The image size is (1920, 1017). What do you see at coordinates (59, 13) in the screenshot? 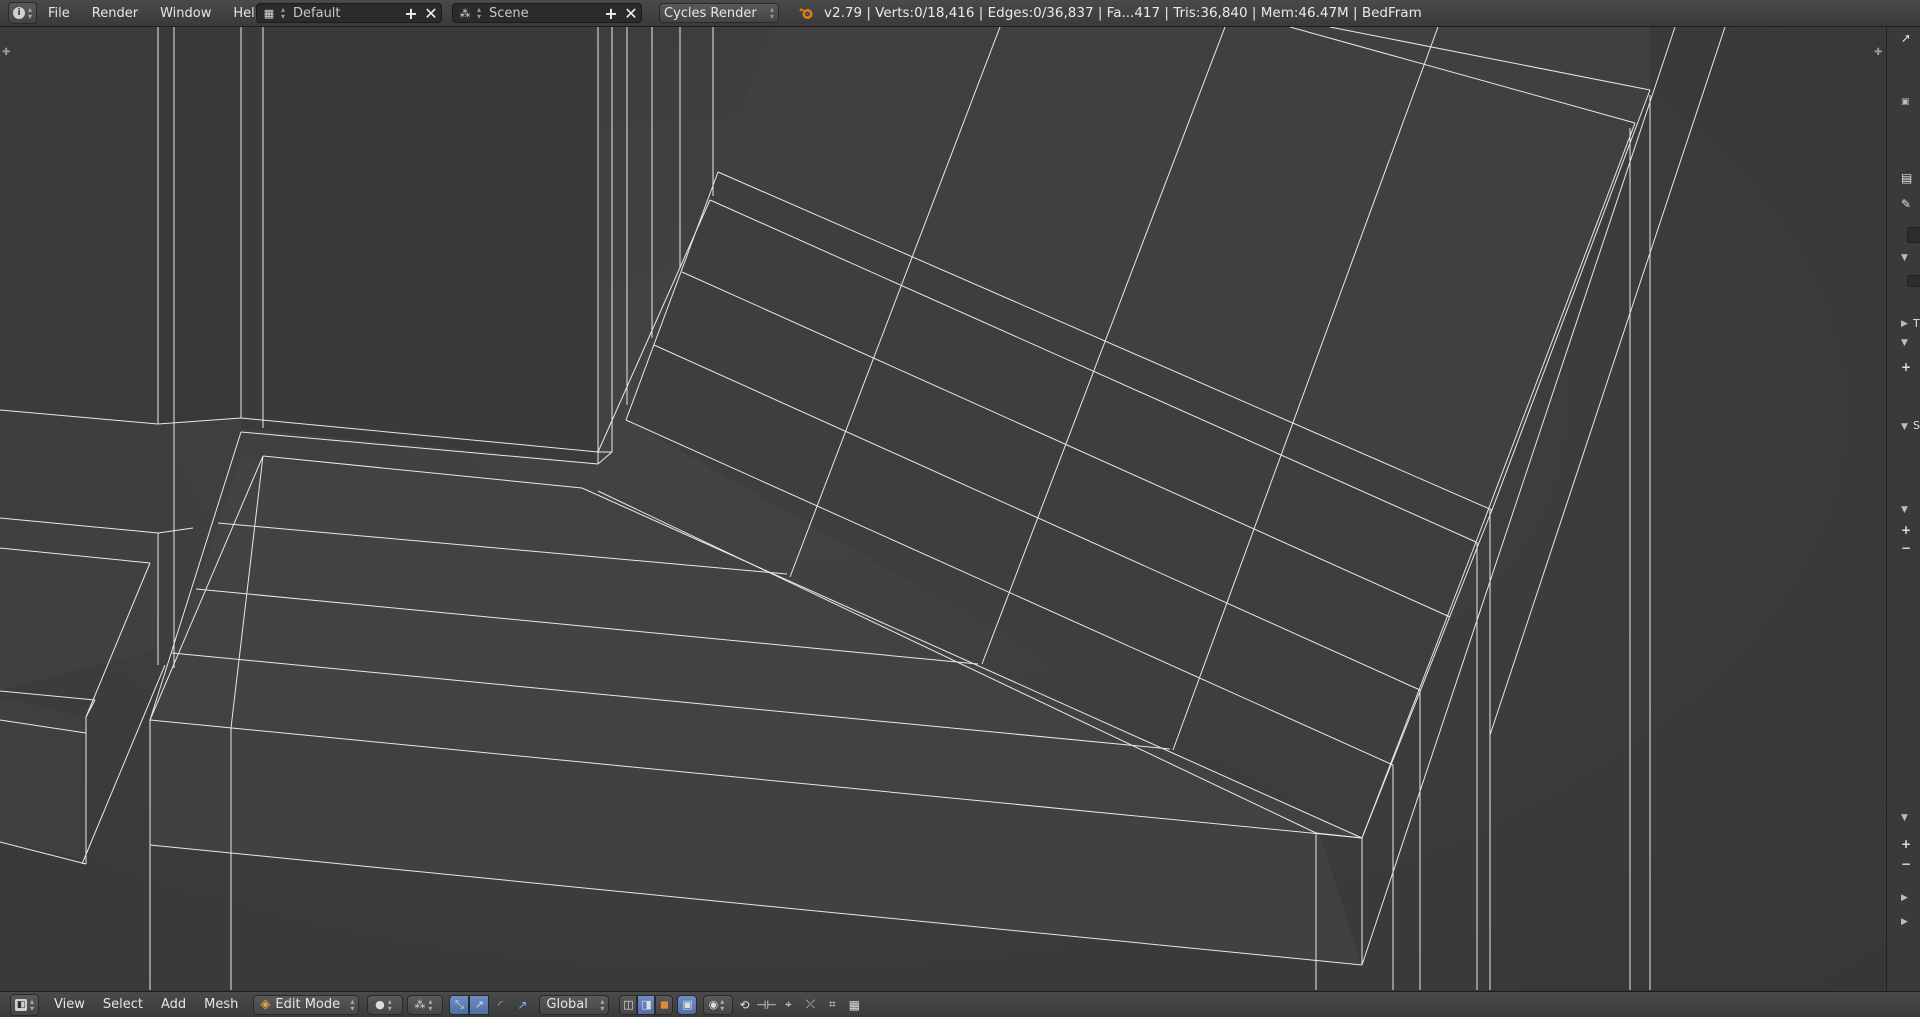
I see `menu-file: File` at bounding box center [59, 13].